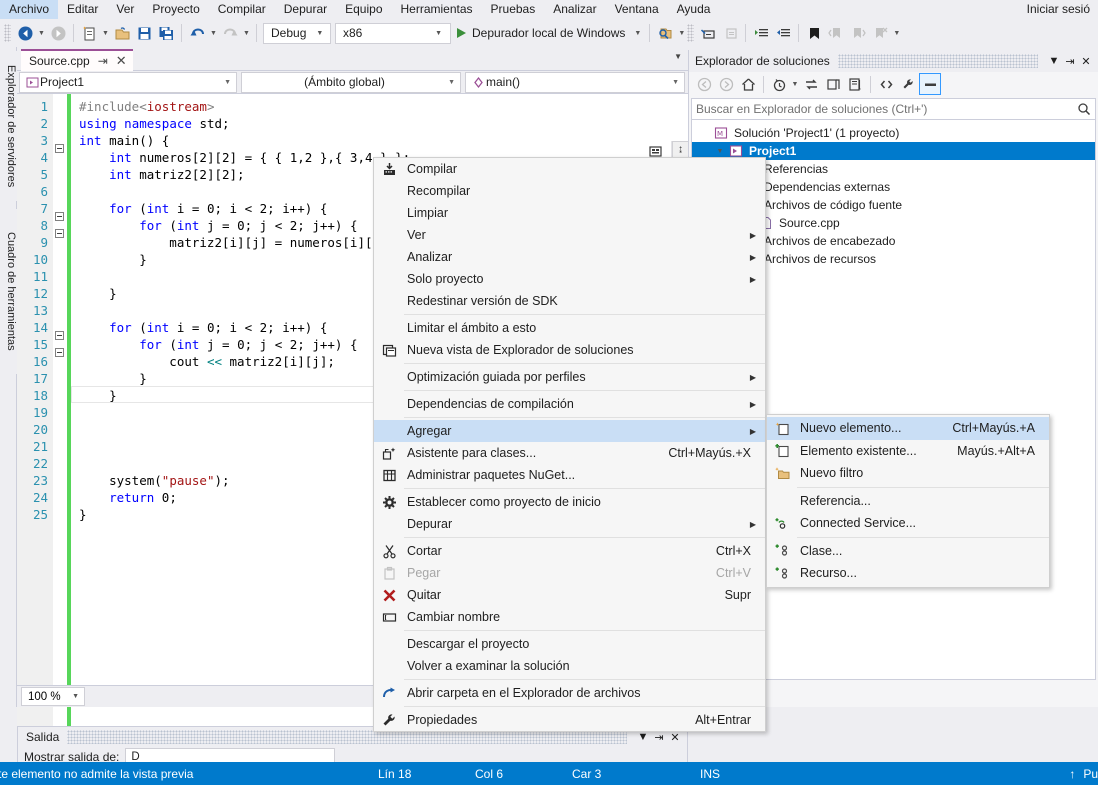 This screenshot has height=785, width=1098. What do you see at coordinates (814, 33) in the screenshot?
I see `toggle-bookmark-icon` at bounding box center [814, 33].